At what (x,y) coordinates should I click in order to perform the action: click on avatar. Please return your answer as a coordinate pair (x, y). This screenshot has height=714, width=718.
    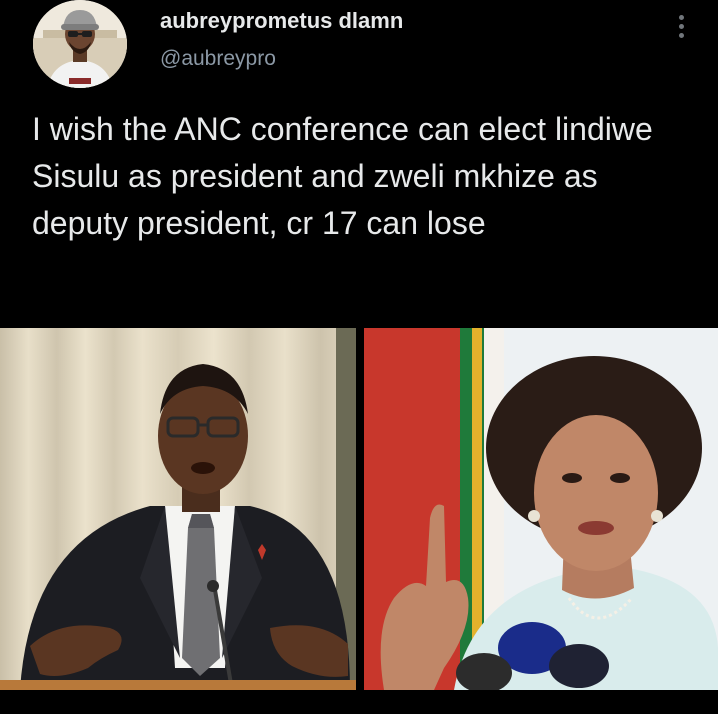
    Looking at the image, I should click on (80, 44).